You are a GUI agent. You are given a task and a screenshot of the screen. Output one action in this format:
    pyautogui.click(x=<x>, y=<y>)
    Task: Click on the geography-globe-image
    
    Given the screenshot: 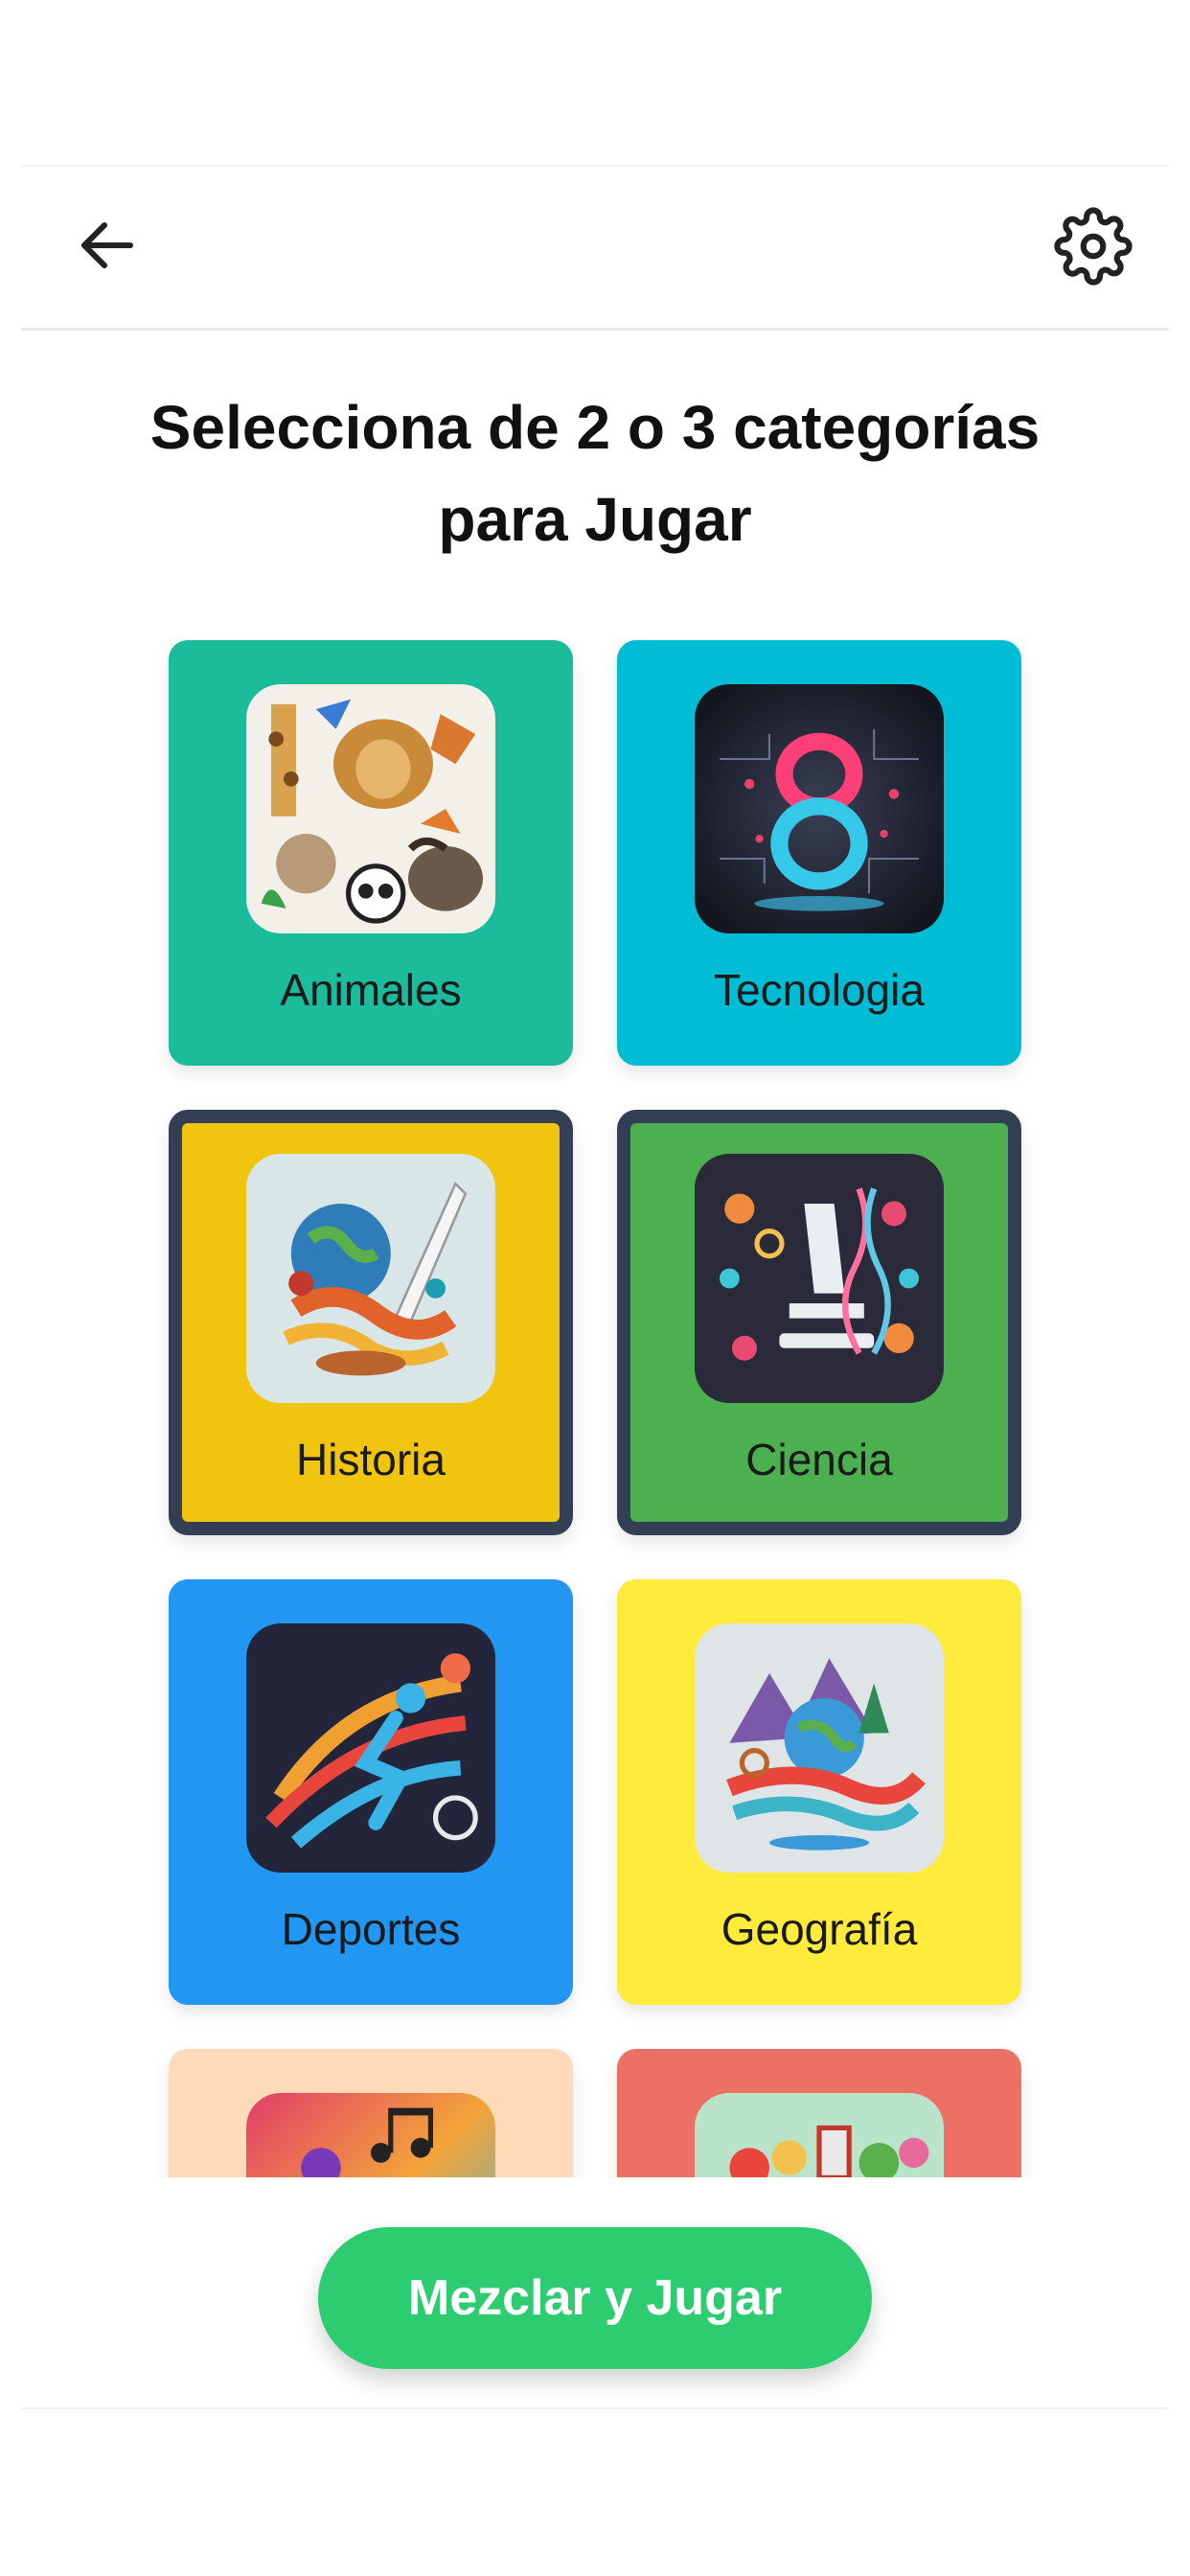 What is the action you would take?
    pyautogui.click(x=820, y=1748)
    